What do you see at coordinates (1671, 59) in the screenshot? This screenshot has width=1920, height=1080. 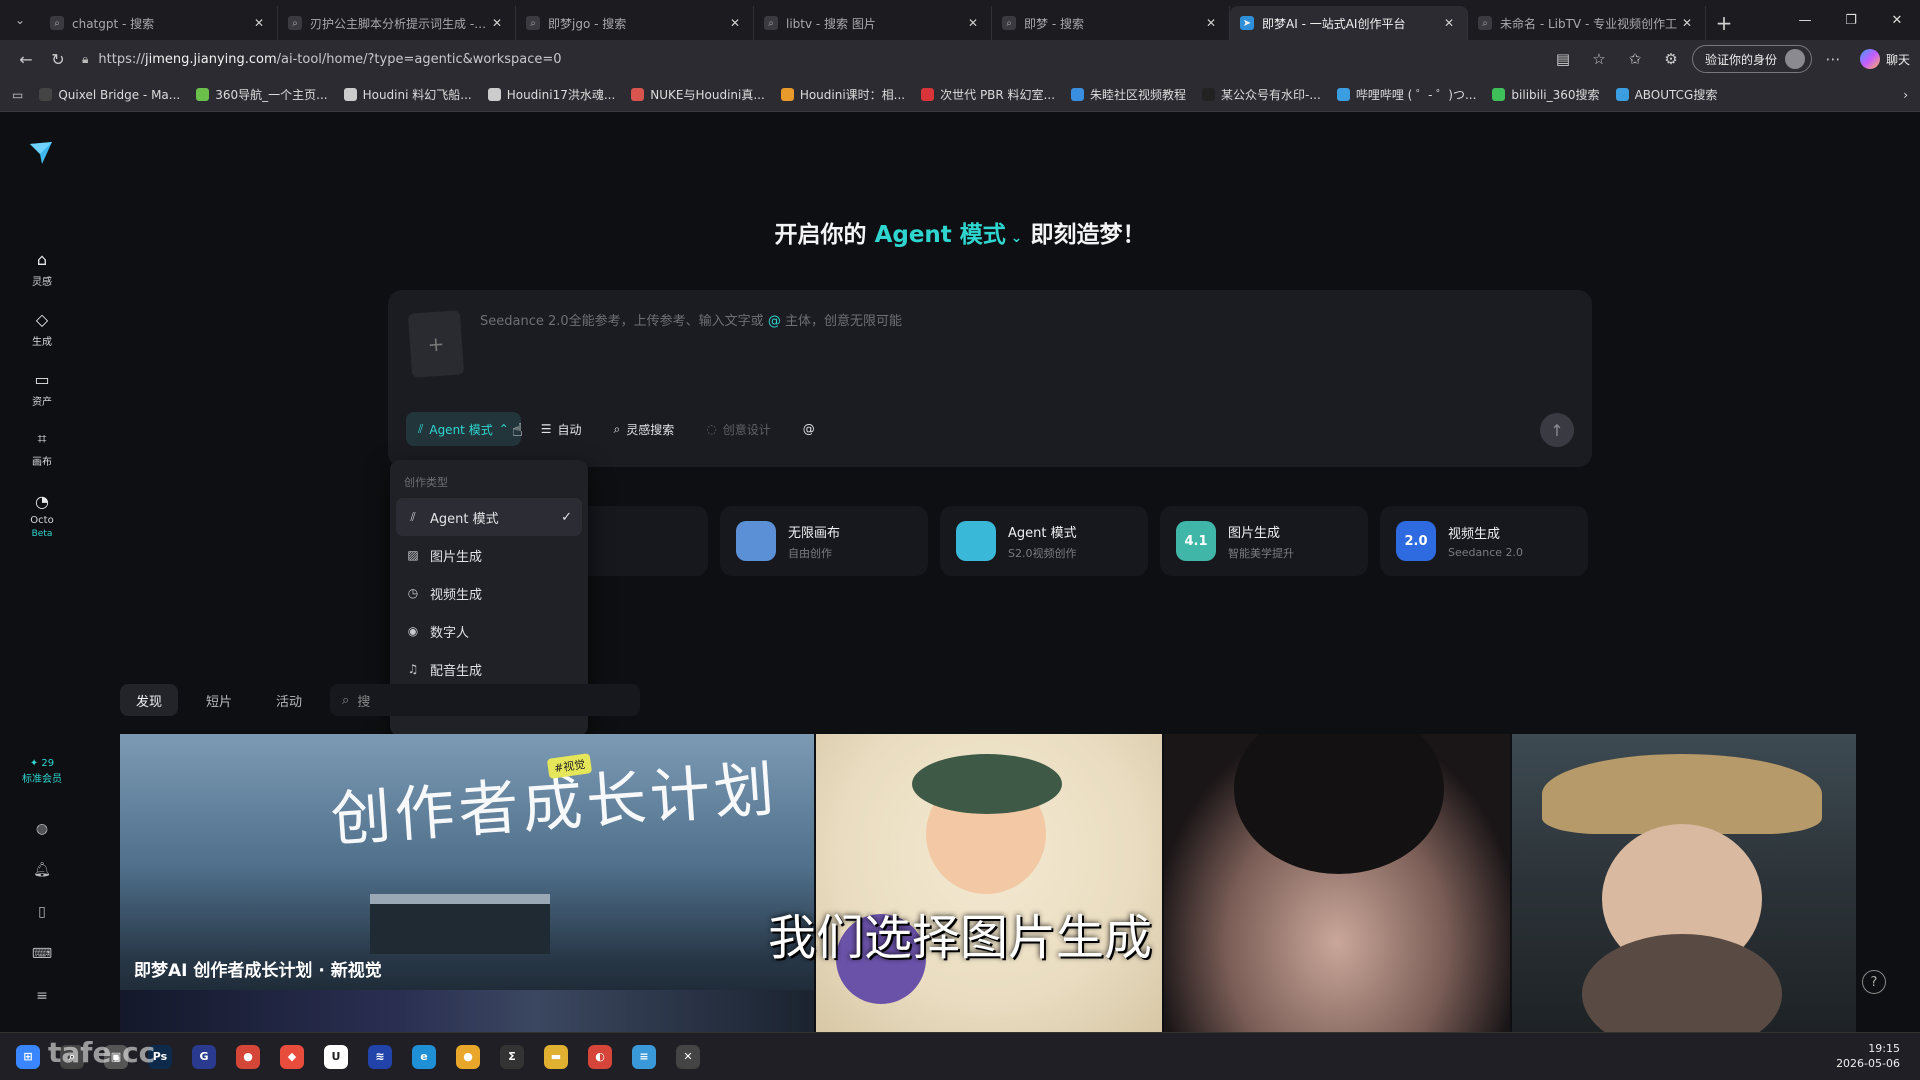 I see `extensions-icon: ⚙` at bounding box center [1671, 59].